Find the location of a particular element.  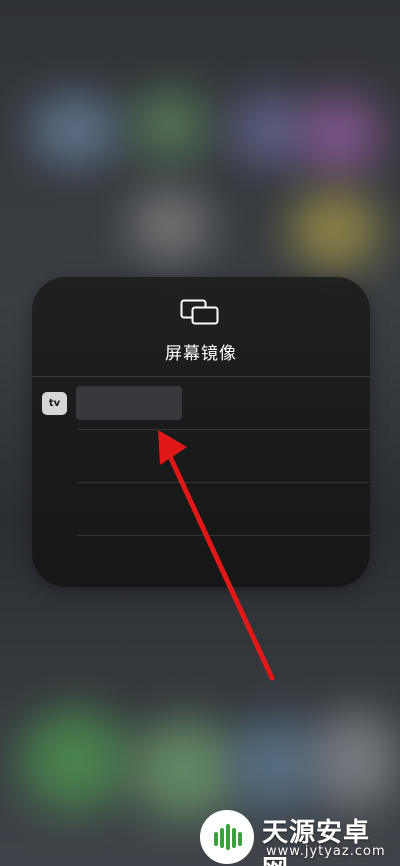

screen-mirroring-icon is located at coordinates (199, 312).